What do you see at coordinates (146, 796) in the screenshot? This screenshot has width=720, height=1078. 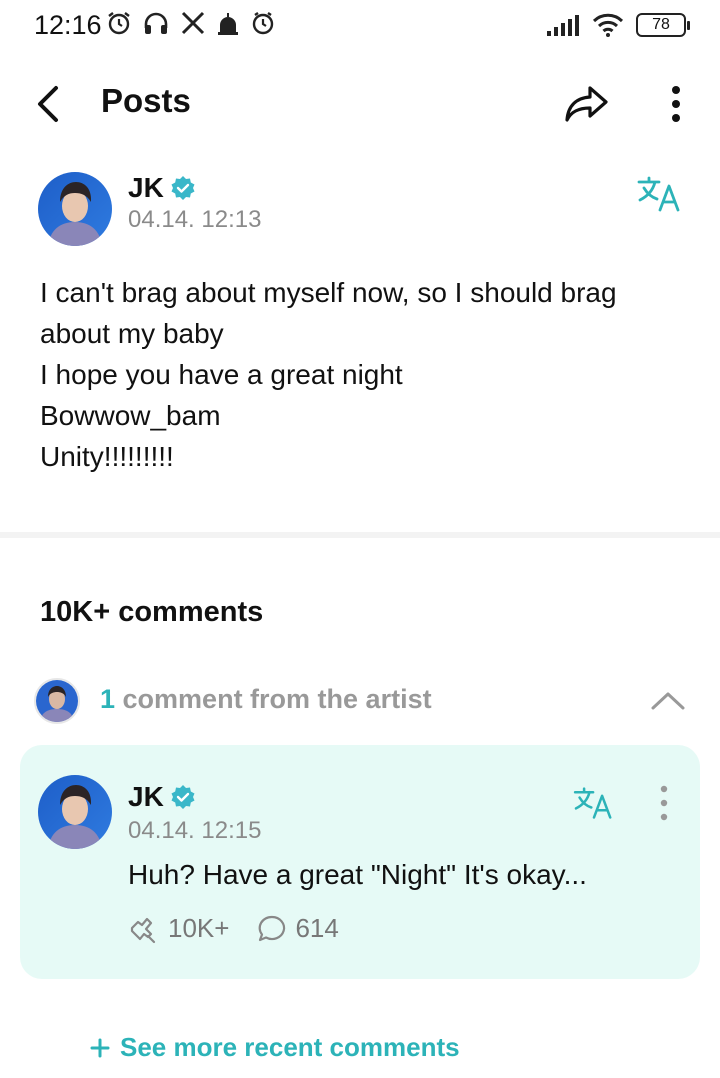 I see `comment-author-name: JK` at bounding box center [146, 796].